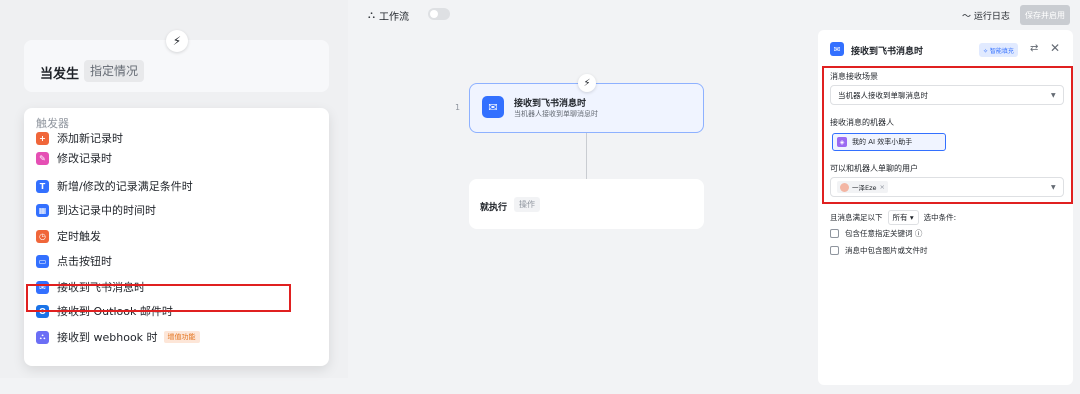  I want to click on panel-title: 接收到飞书消息时, so click(887, 52).